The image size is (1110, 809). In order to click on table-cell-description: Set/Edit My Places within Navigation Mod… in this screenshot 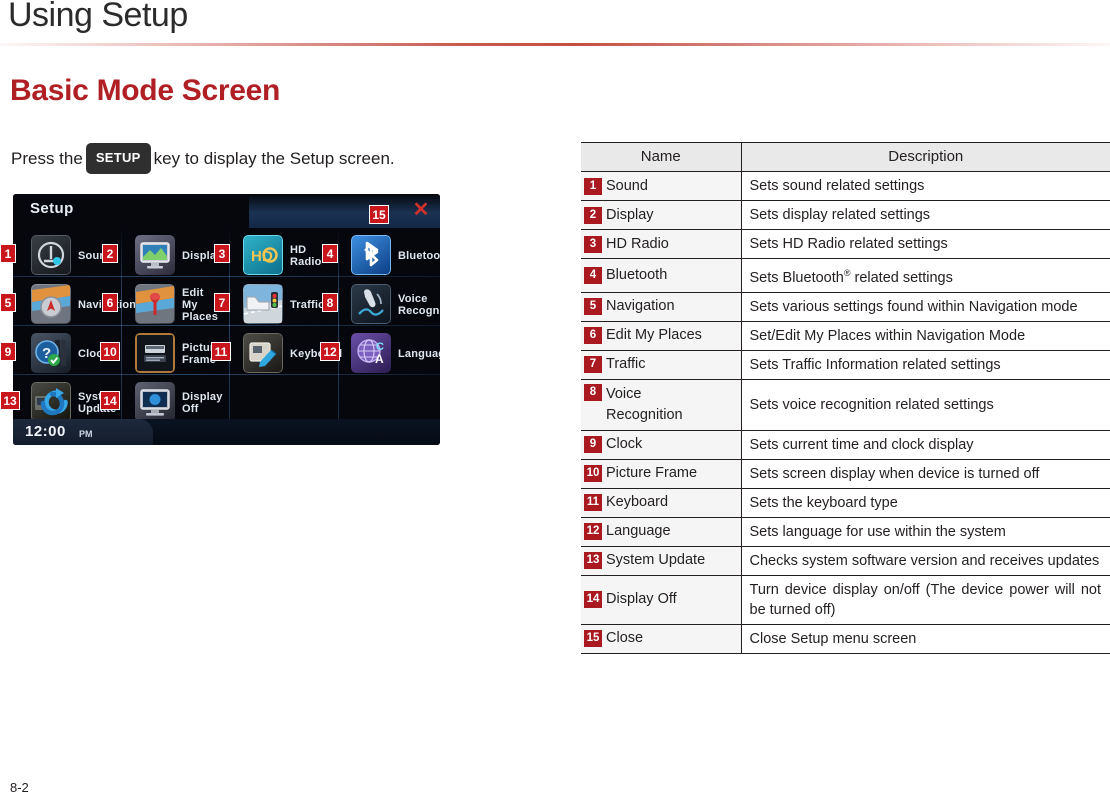, I will do `click(925, 336)`.